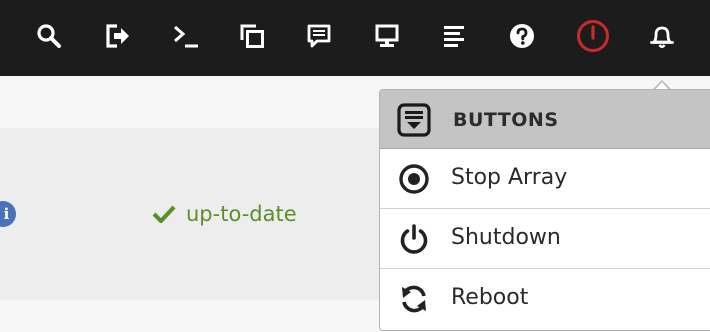 The width and height of the screenshot is (710, 332). What do you see at coordinates (117, 36) in the screenshot?
I see `logout-icon` at bounding box center [117, 36].